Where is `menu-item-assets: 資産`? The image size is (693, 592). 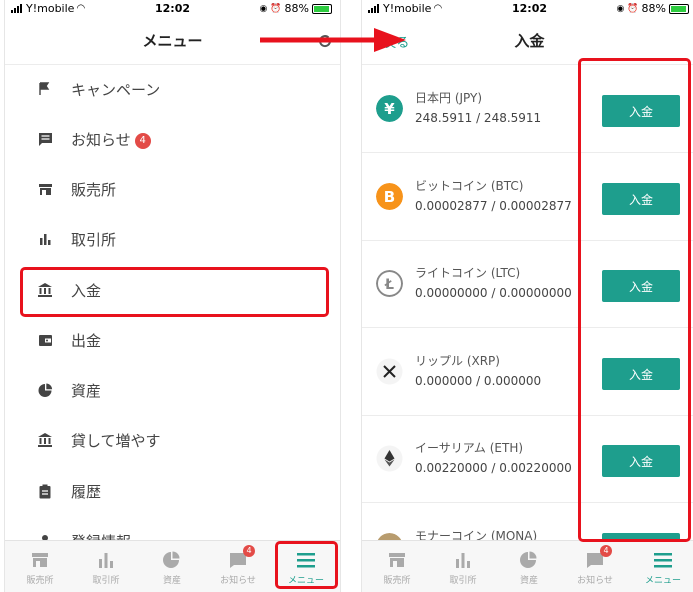
menu-item-assets: 資産 is located at coordinates (172, 390).